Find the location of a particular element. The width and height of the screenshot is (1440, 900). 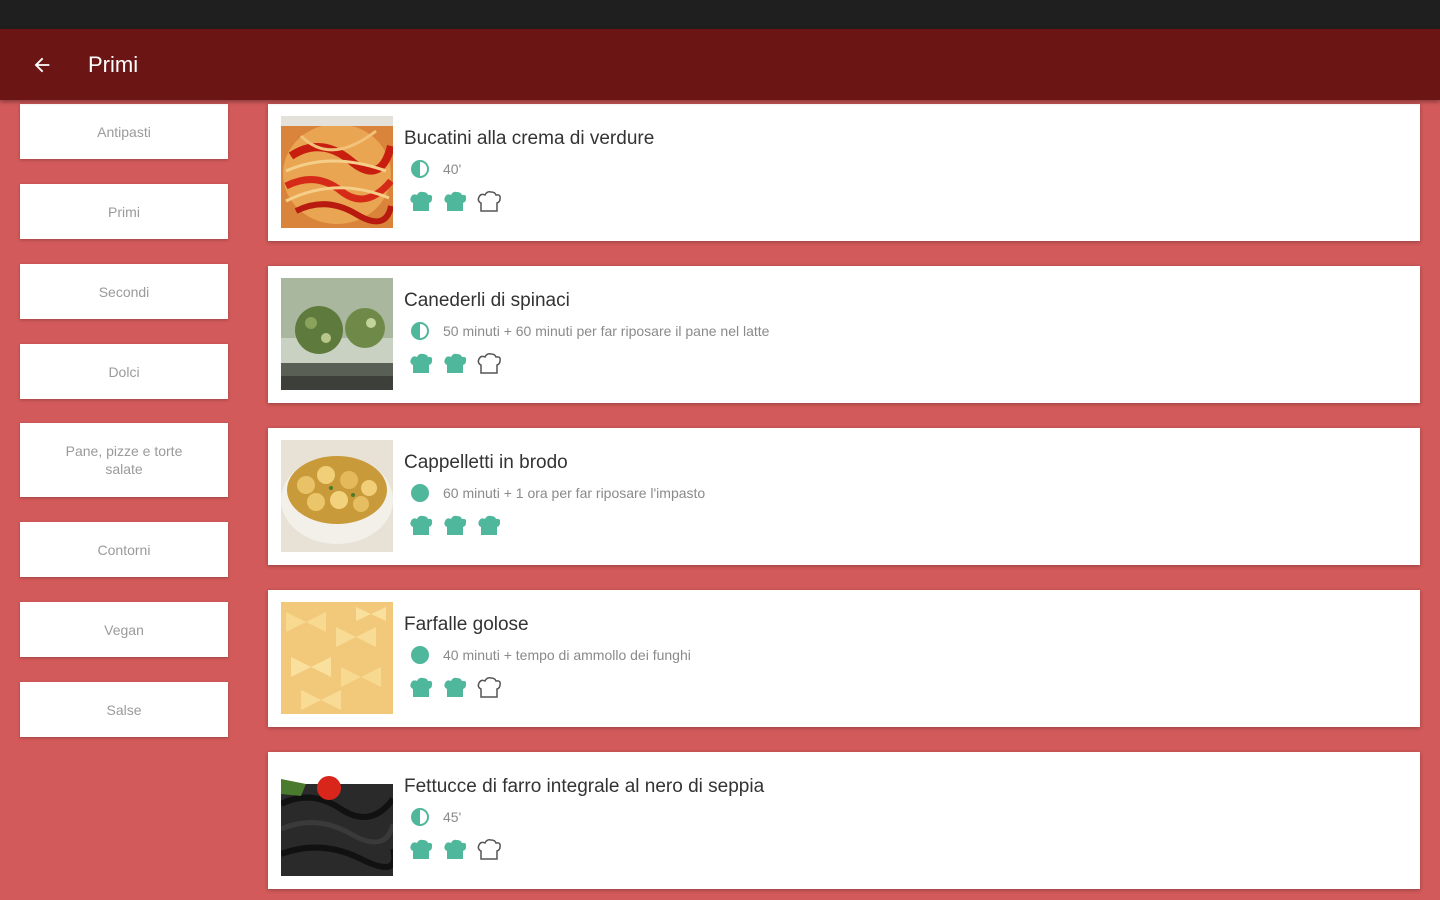

recipe-time-text: 40' is located at coordinates (452, 169).